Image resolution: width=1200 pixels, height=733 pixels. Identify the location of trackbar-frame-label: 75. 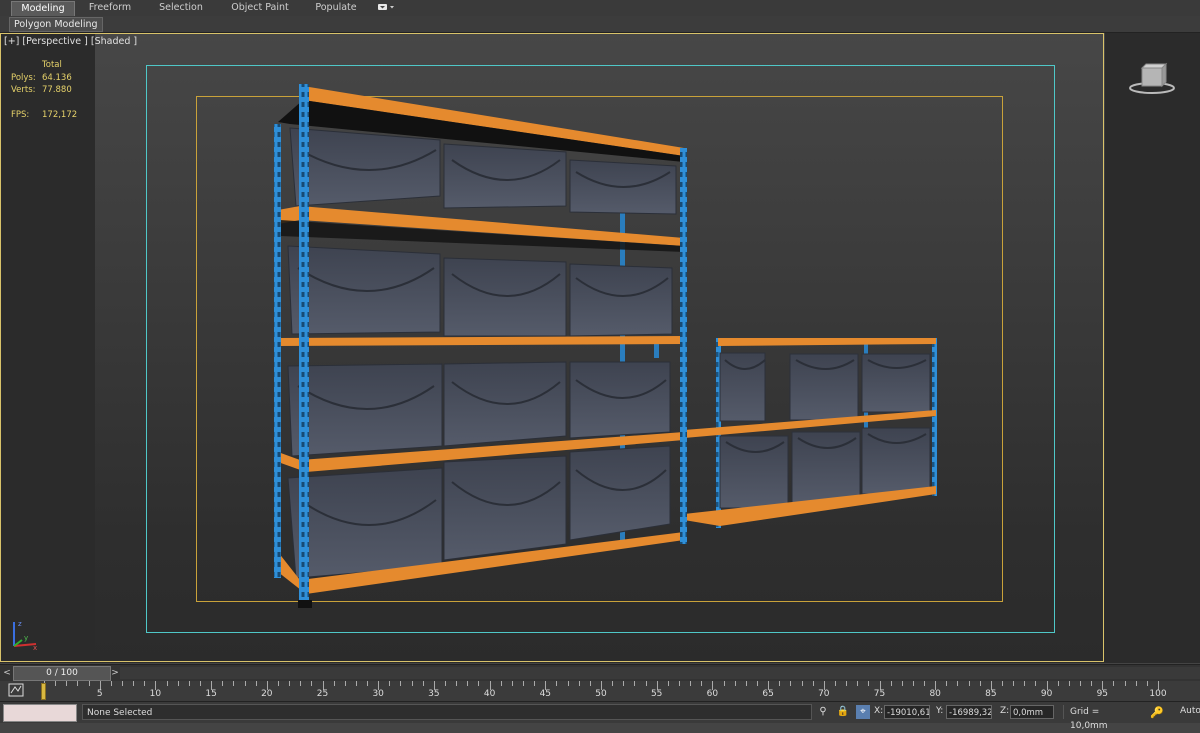
(879, 694).